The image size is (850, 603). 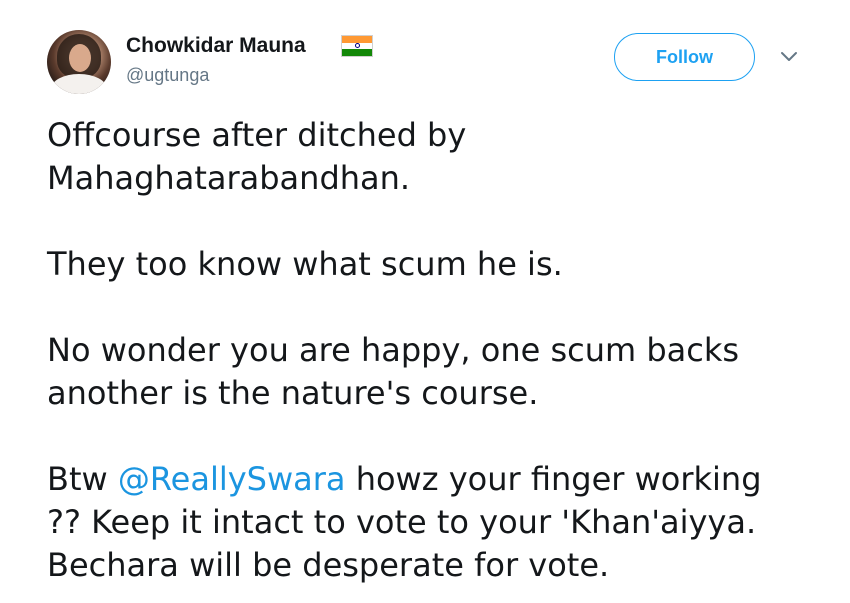 I want to click on tweet-line: They too know what scum he is., so click(x=305, y=264).